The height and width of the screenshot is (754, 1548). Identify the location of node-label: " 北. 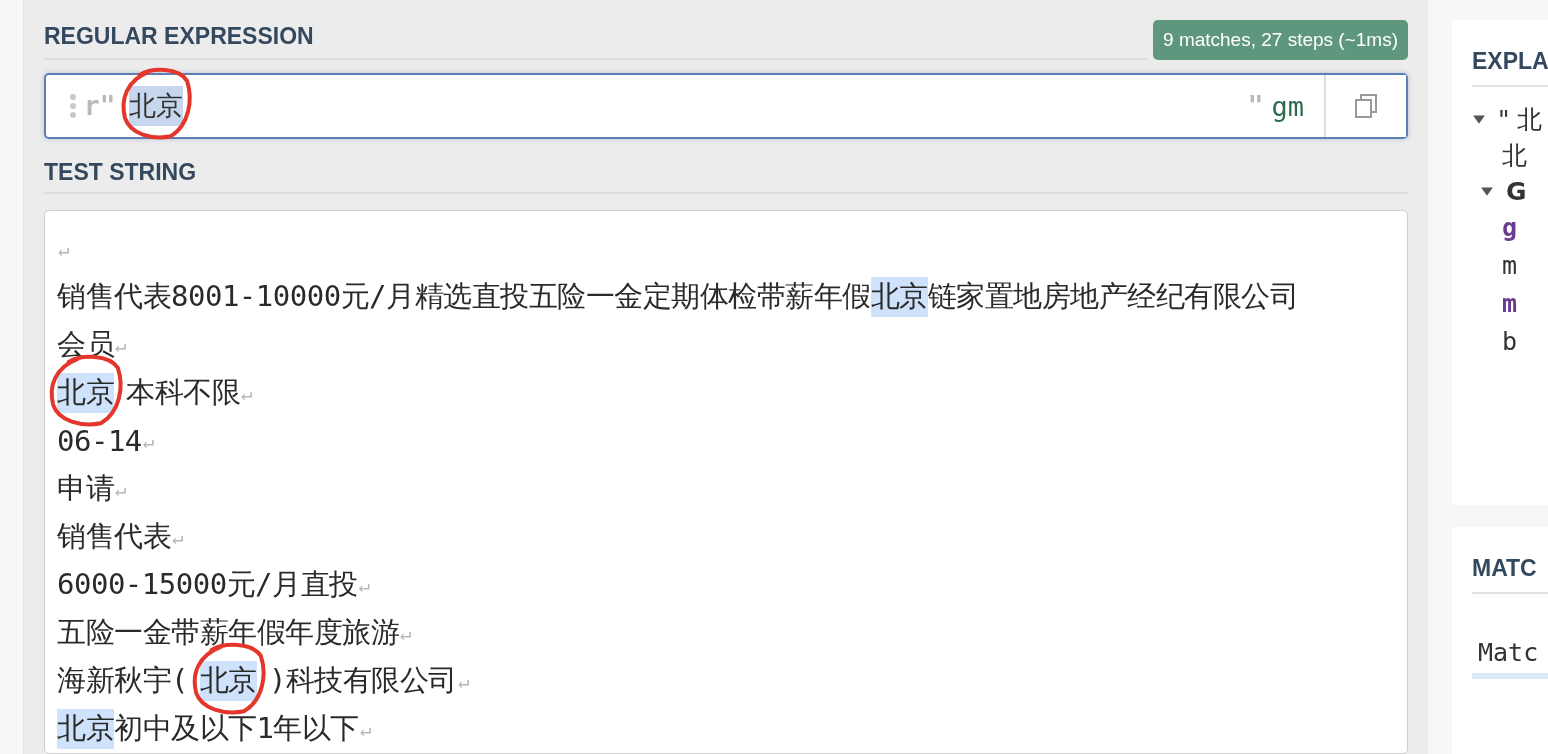
(1520, 119).